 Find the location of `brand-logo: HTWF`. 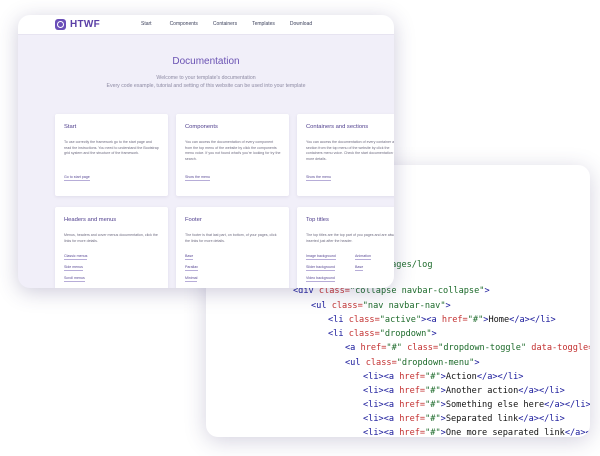

brand-logo: HTWF is located at coordinates (77, 24).